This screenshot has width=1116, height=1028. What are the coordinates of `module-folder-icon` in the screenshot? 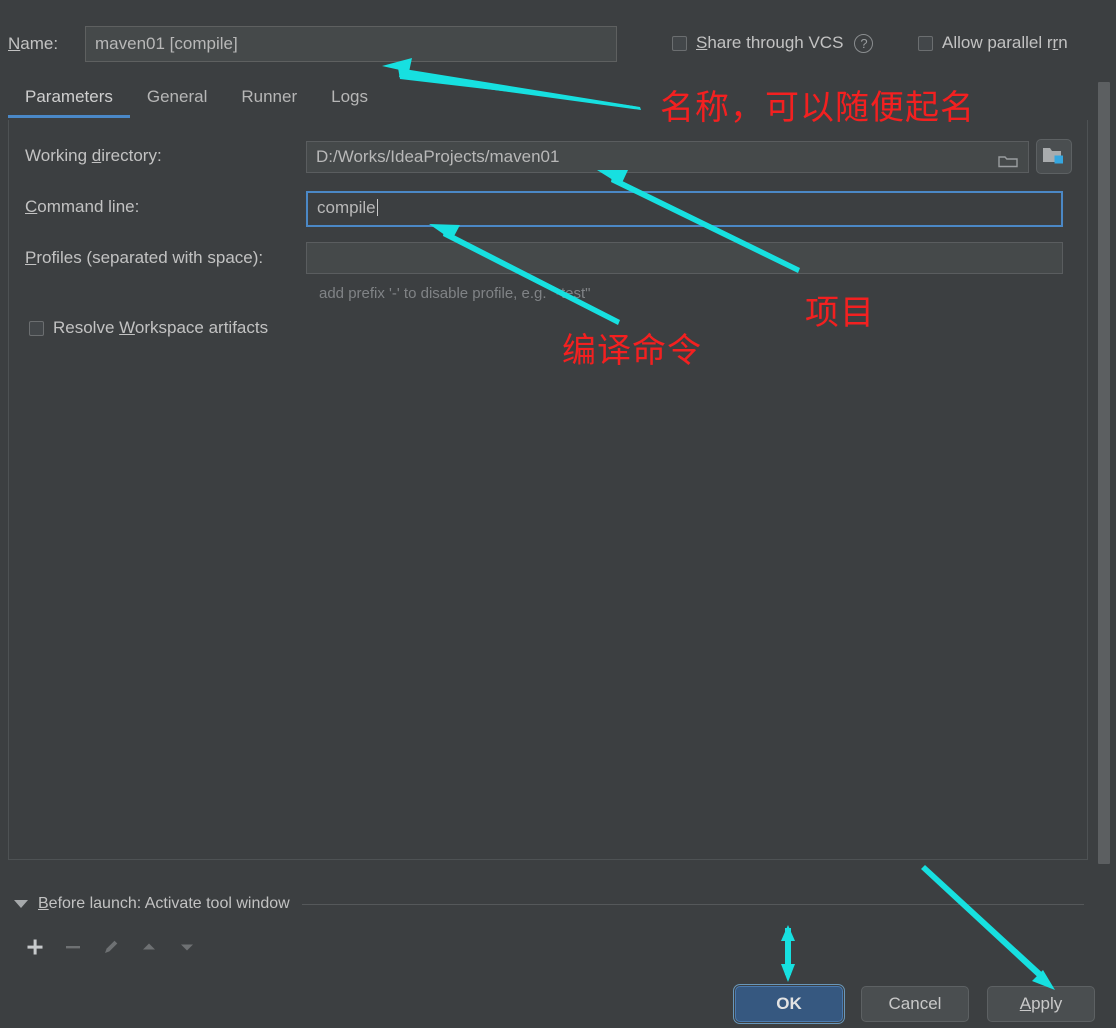 It's located at (1054, 156).